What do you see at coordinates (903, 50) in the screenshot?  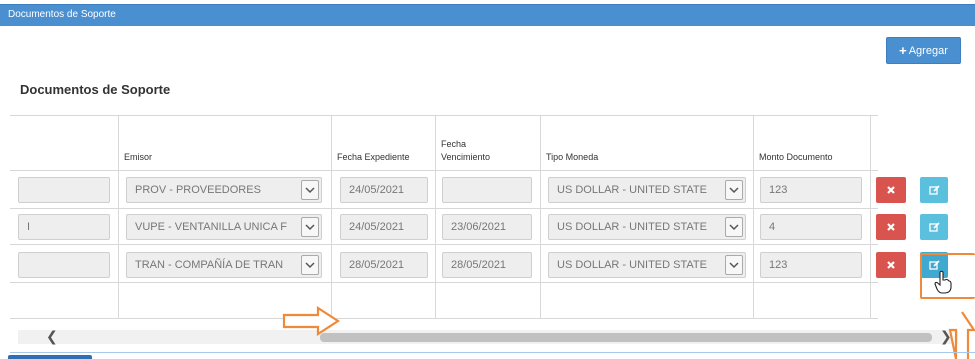 I see `plus-icon: +` at bounding box center [903, 50].